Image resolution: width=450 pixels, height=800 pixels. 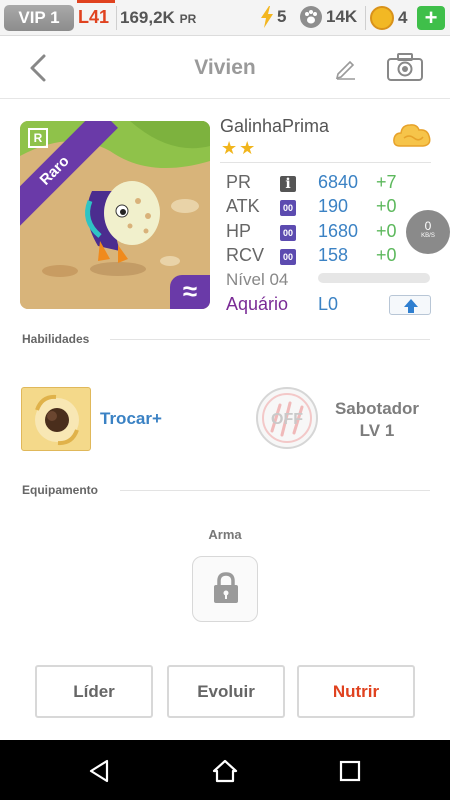 What do you see at coordinates (374, 278) in the screenshot?
I see `xp-progress-bar` at bounding box center [374, 278].